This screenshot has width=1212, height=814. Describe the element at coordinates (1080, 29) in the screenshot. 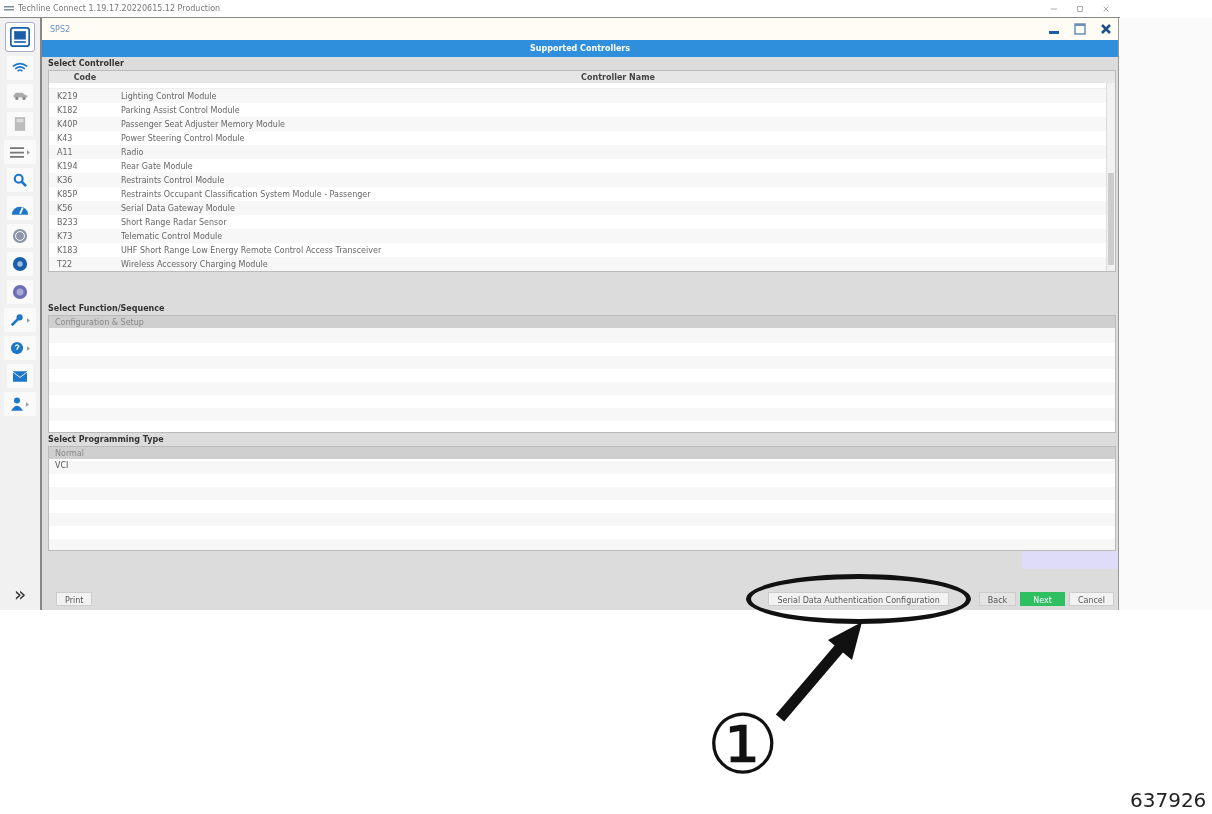

I see `maximize-icon` at that location.